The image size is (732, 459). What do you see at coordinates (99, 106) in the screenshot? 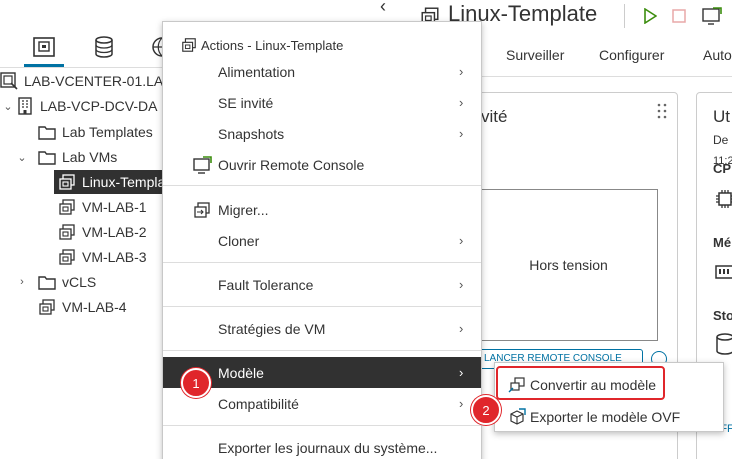
I see `tree-item-label: LAB-VCP-DCV-DA` at bounding box center [99, 106].